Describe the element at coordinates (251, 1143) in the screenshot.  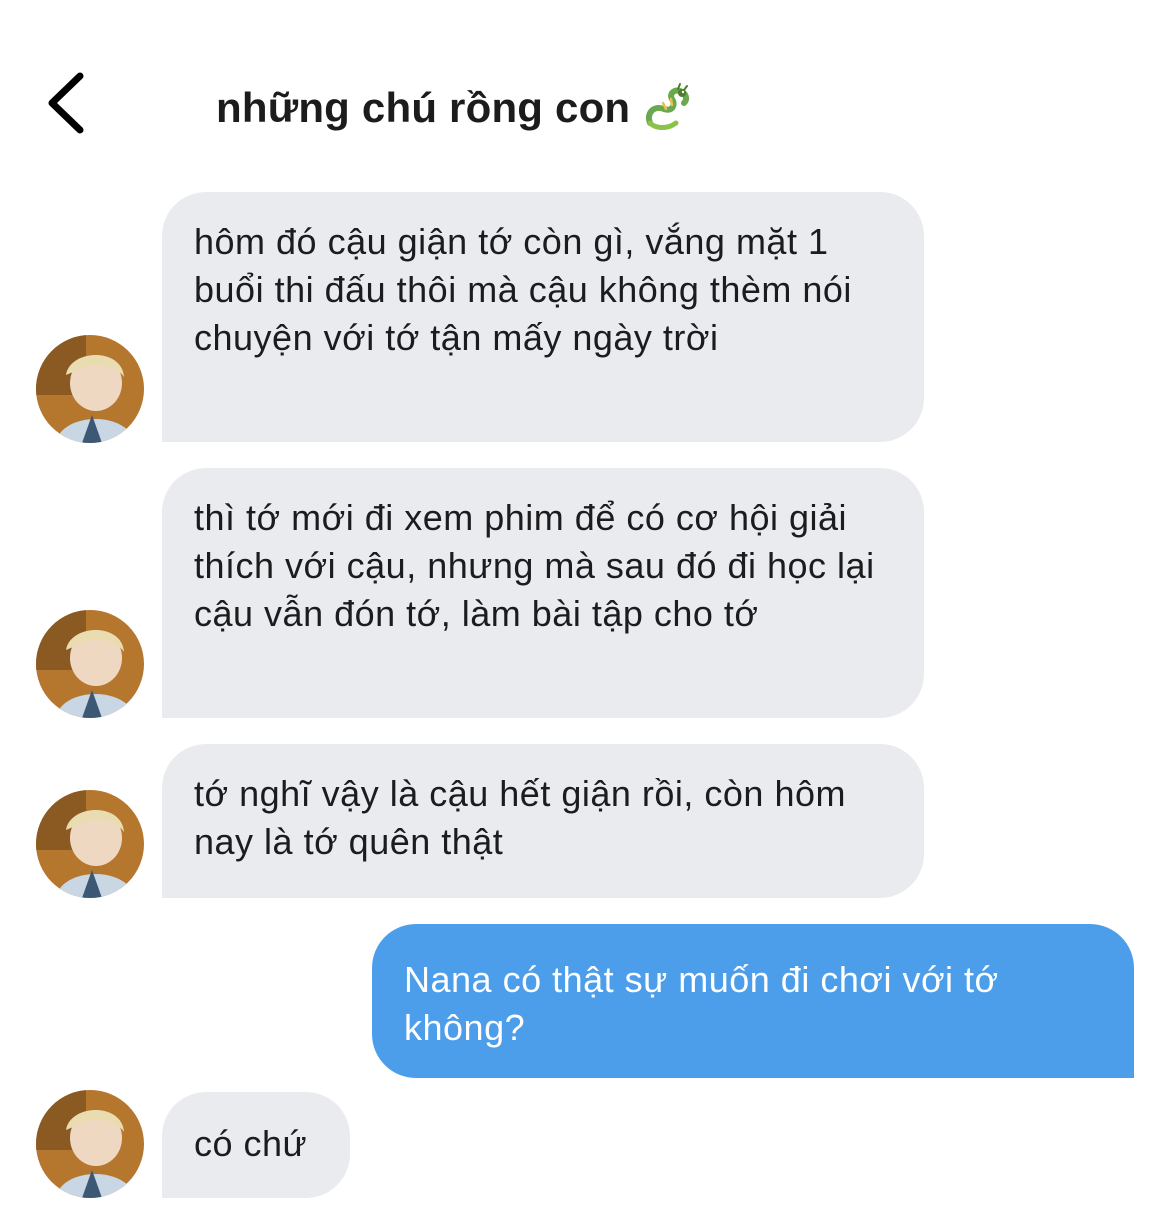
I see `message-text: có chứ` at that location.